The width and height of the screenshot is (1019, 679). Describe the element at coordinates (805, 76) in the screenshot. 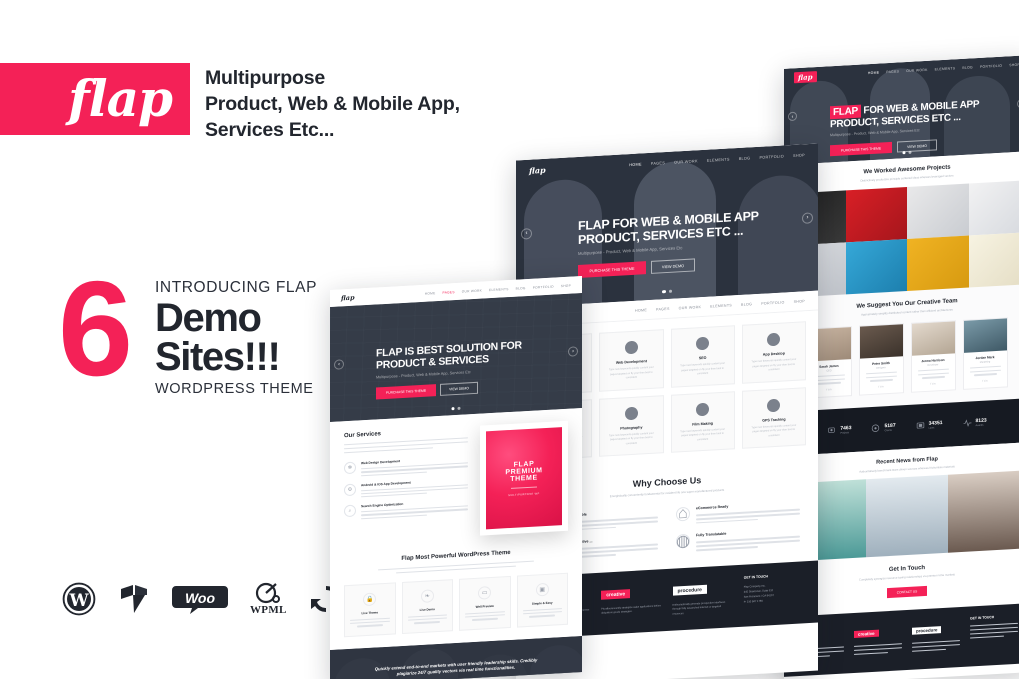

I see `right-nav-logo: flap` at that location.